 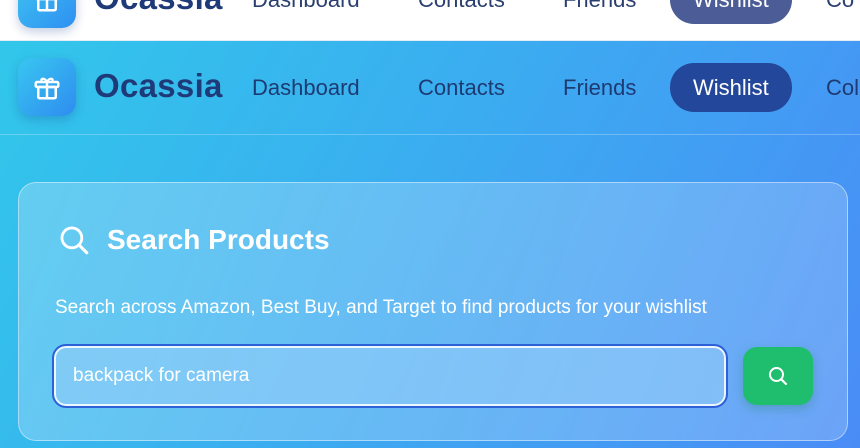 I want to click on ghost-nav-wishlist: Wishlist, so click(x=731, y=12).